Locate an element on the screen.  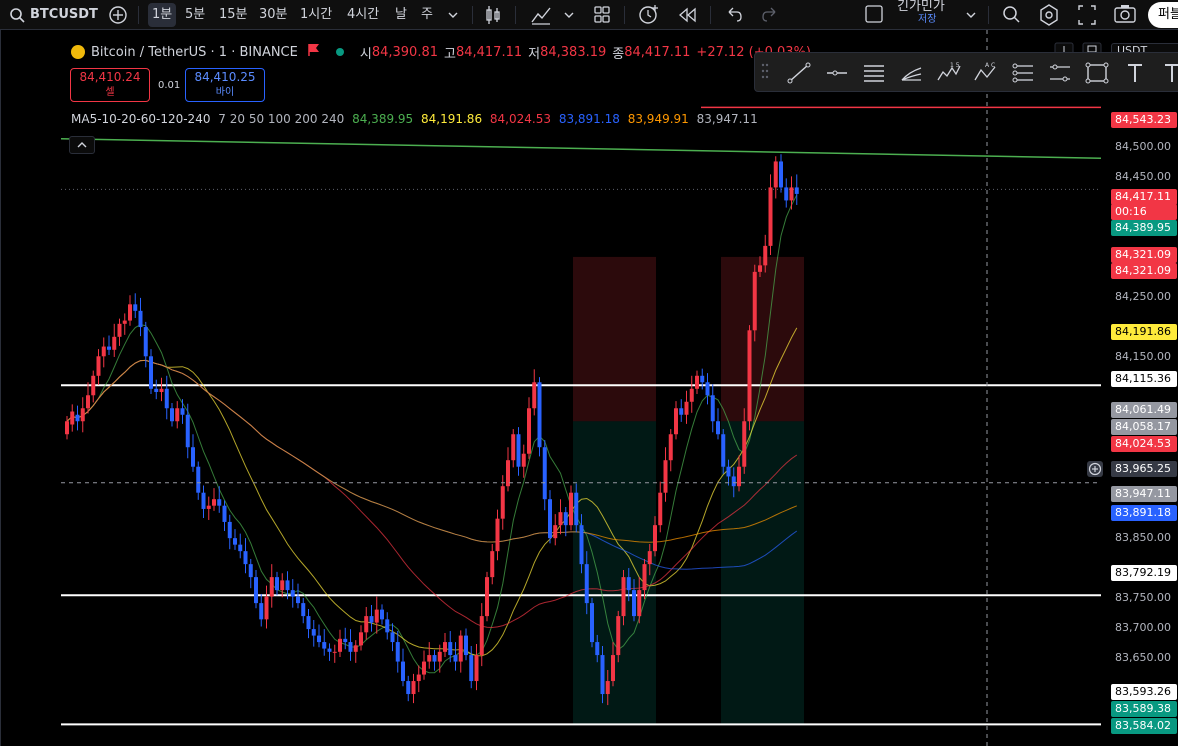
fib-fan-tool-icon is located at coordinates (910, 73).